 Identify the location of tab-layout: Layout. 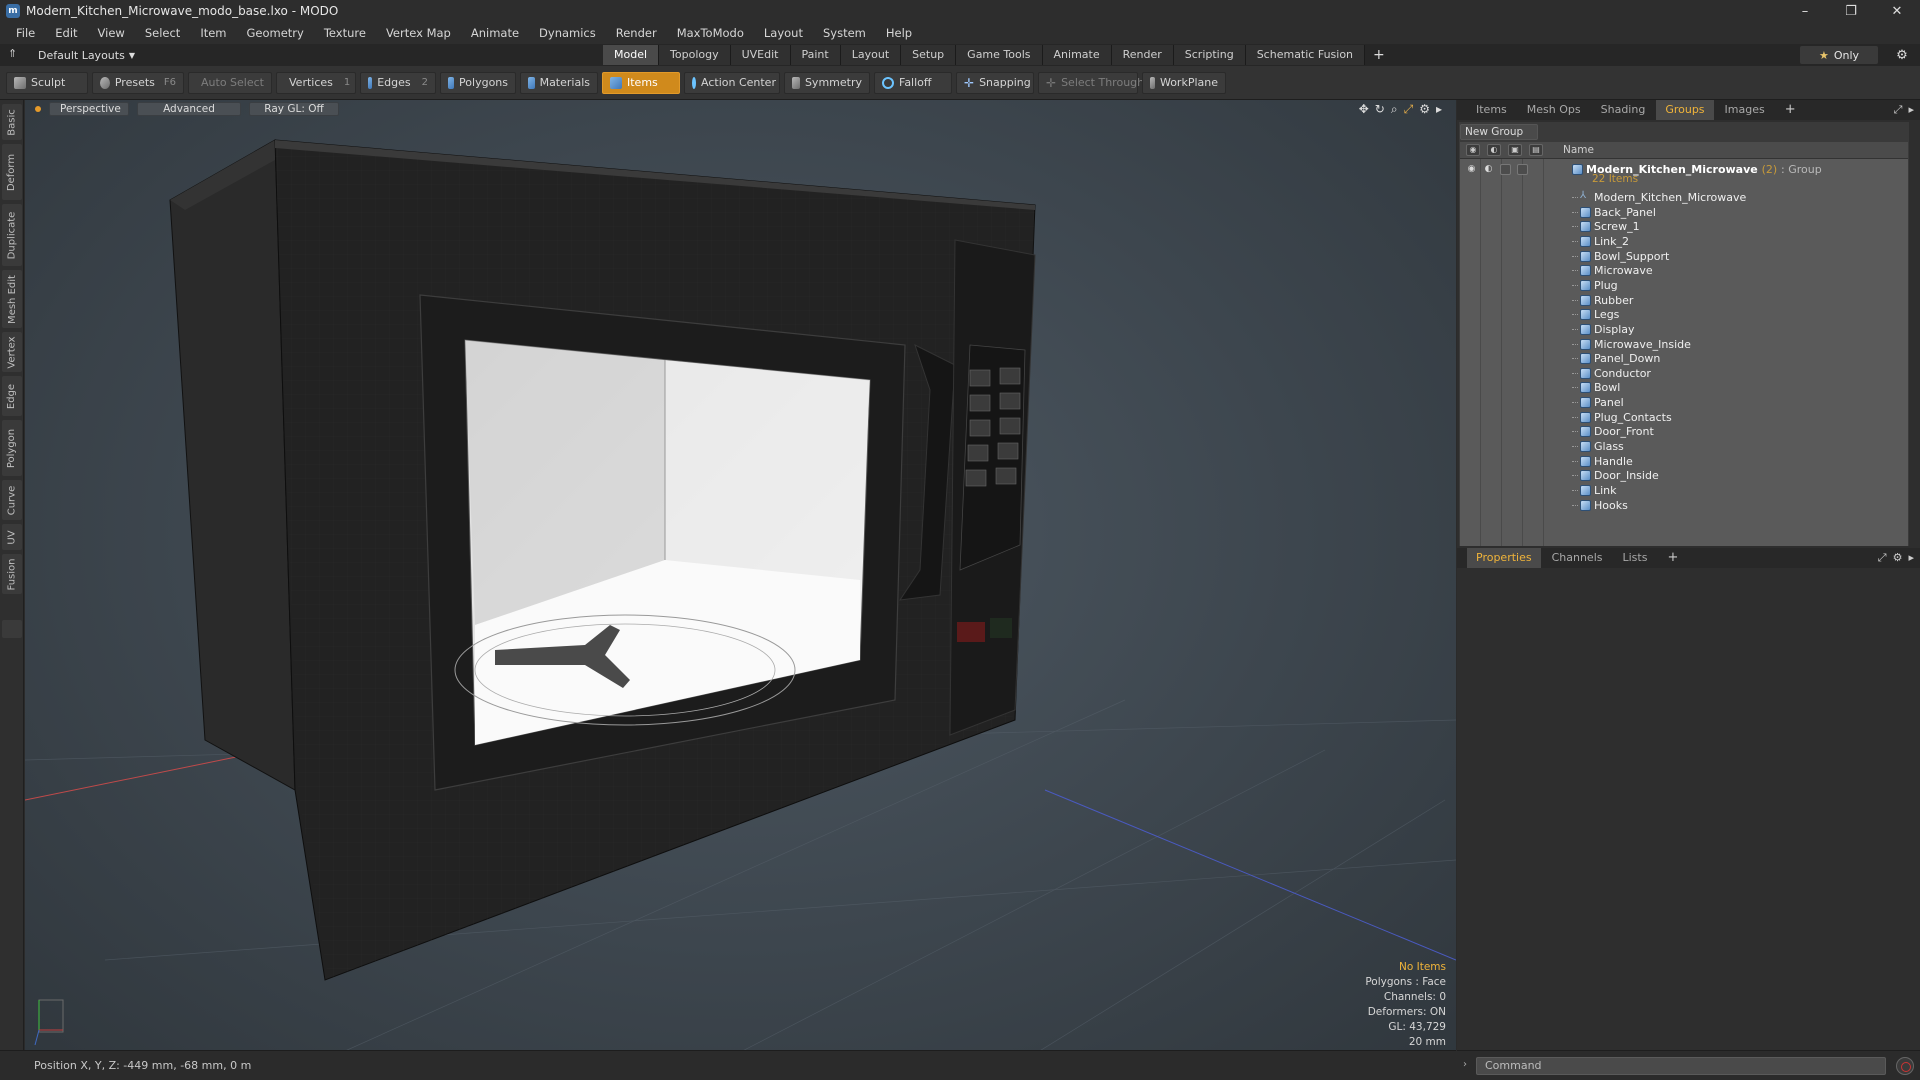
(871, 55).